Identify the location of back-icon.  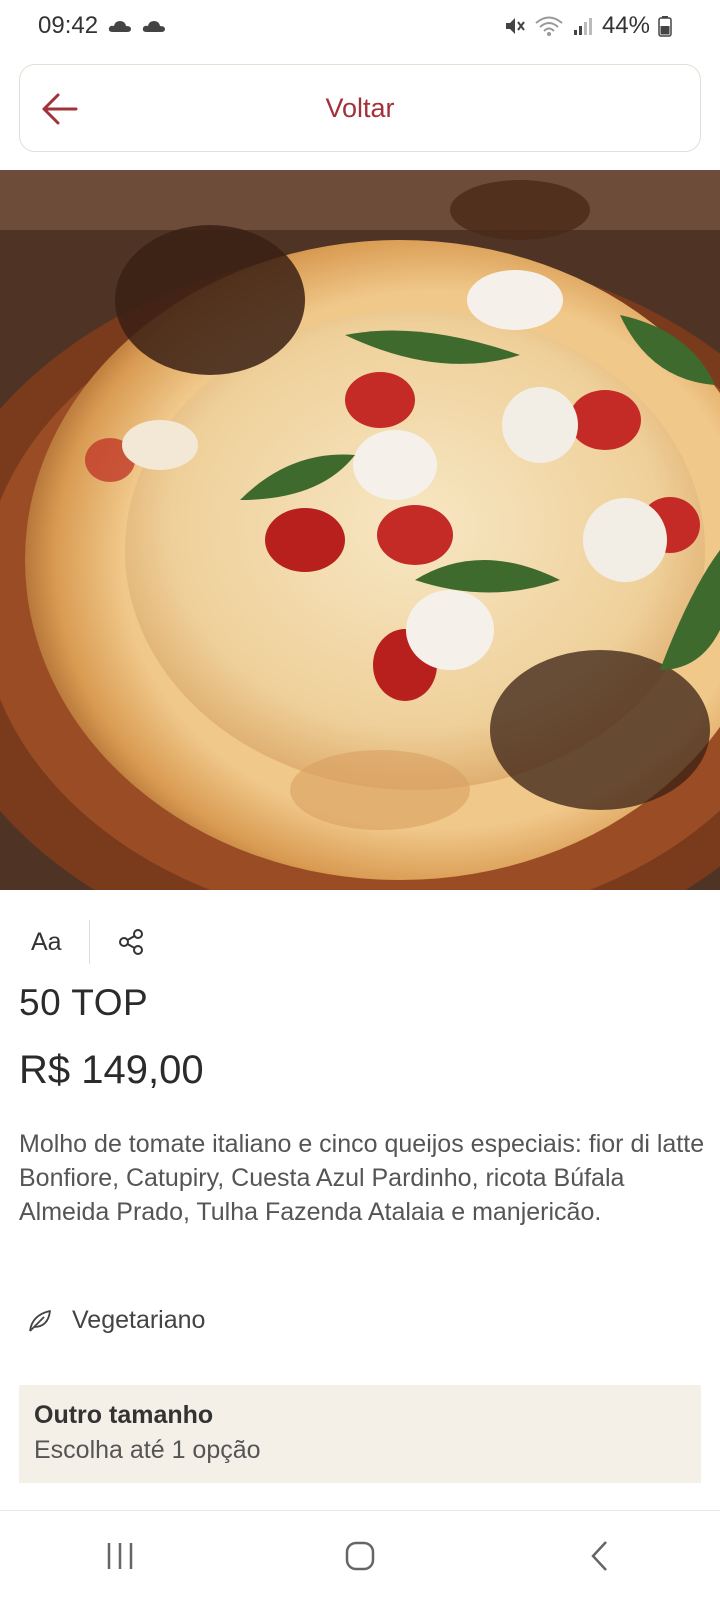
(599, 1555).